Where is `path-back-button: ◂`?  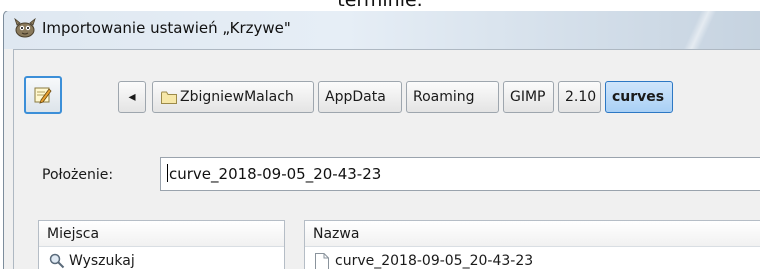 path-back-button: ◂ is located at coordinates (132, 97).